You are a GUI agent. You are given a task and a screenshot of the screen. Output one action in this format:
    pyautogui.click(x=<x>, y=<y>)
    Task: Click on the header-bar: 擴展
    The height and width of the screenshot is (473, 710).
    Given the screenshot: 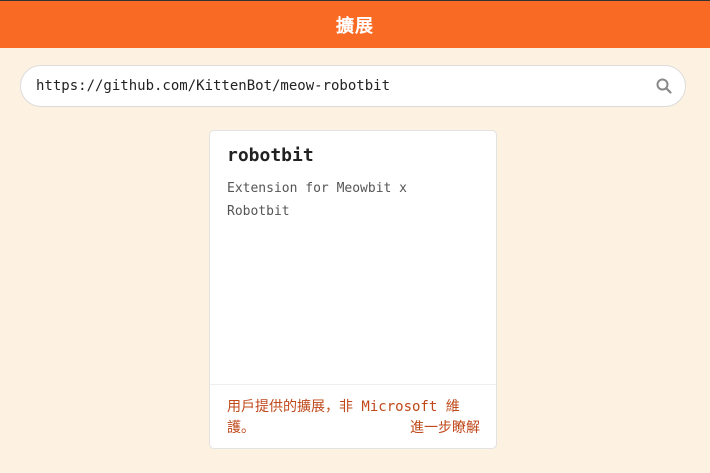 What is the action you would take?
    pyautogui.click(x=355, y=24)
    